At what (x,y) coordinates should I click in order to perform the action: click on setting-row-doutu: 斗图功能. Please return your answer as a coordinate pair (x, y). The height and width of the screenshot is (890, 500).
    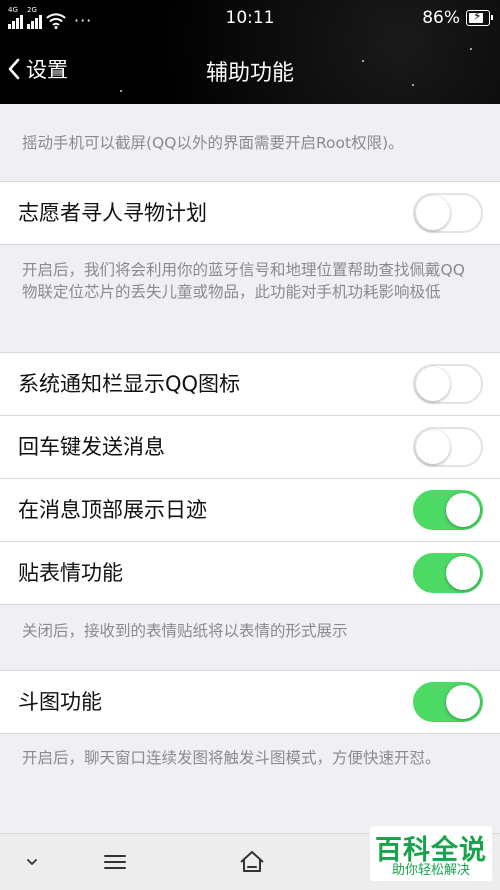
    Looking at the image, I should click on (250, 702).